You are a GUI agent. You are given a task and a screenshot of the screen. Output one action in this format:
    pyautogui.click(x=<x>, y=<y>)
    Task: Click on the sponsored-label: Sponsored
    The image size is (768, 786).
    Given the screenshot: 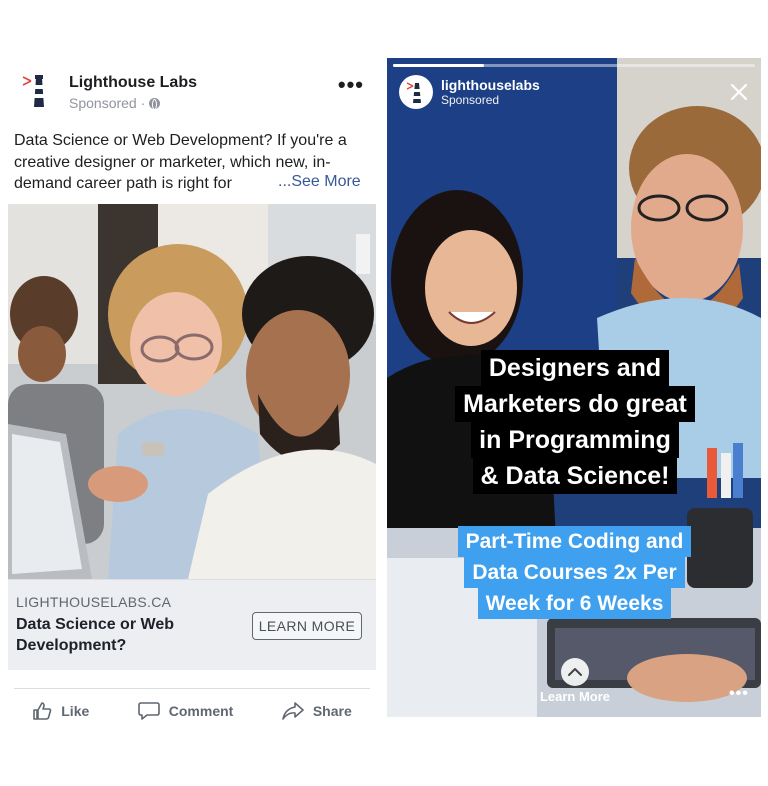 What is the action you would take?
    pyautogui.click(x=470, y=100)
    